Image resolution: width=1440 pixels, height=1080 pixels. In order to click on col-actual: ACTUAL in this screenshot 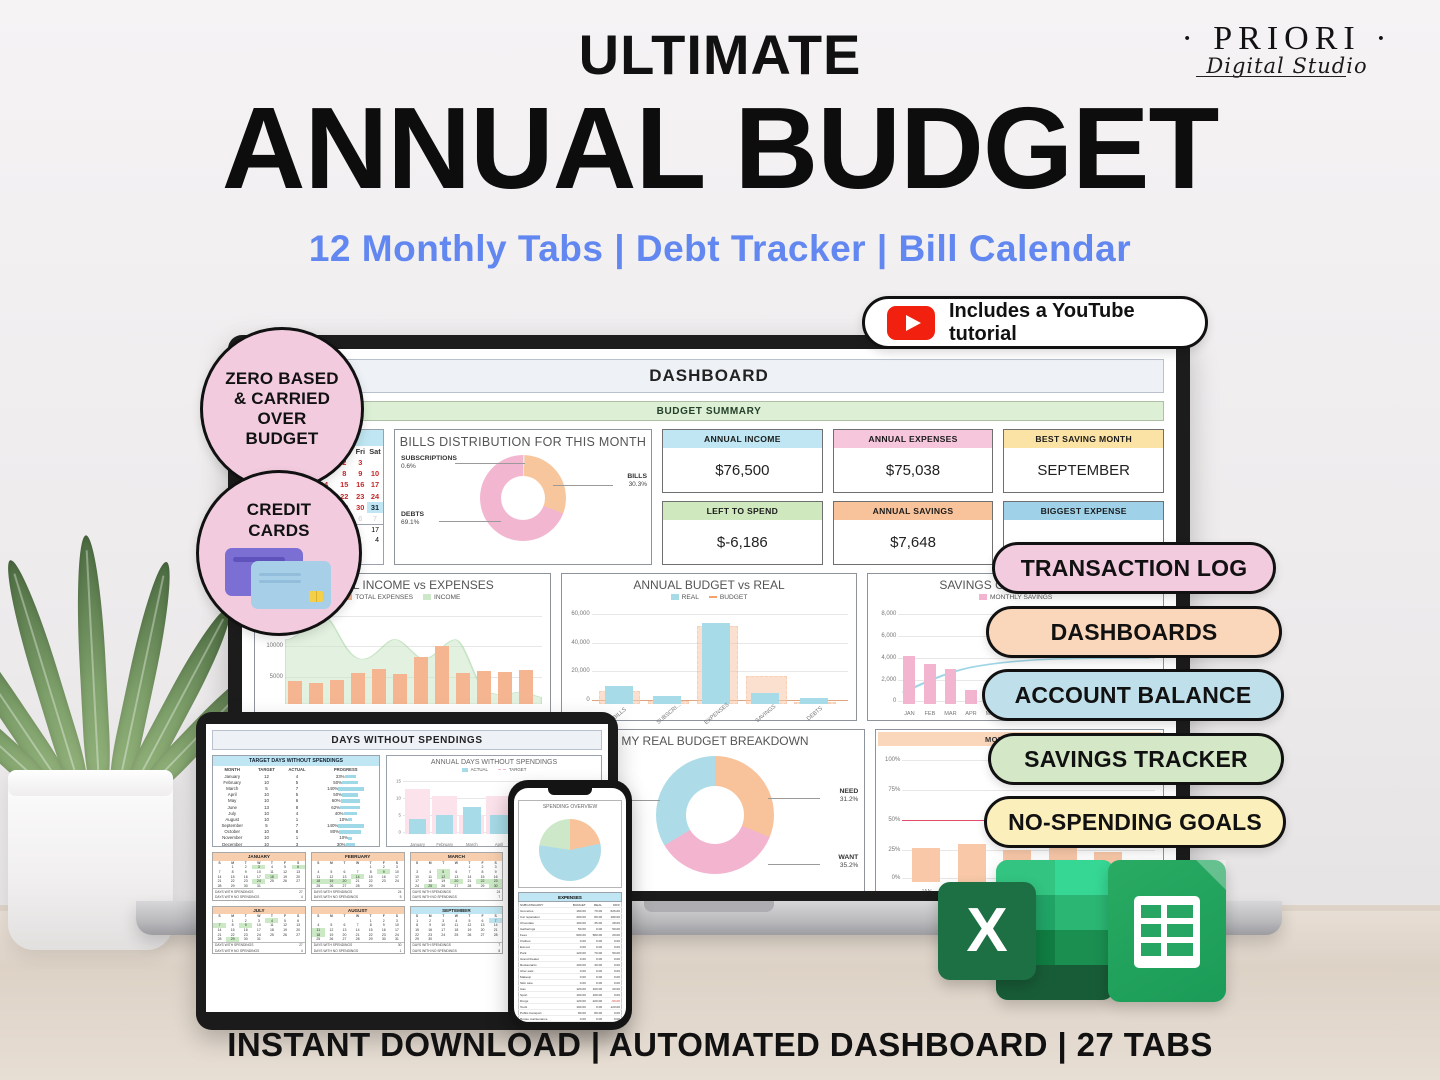, I will do `click(297, 769)`.